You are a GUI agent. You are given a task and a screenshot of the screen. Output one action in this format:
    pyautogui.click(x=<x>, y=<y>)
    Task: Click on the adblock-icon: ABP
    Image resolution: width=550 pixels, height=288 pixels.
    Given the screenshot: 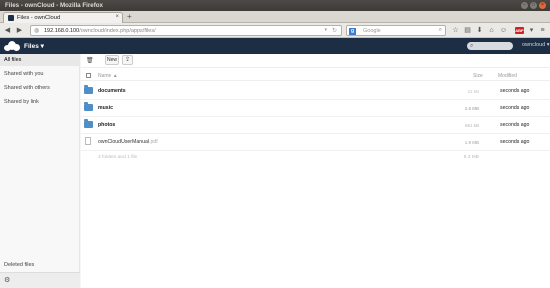 What is the action you would take?
    pyautogui.click(x=519, y=30)
    